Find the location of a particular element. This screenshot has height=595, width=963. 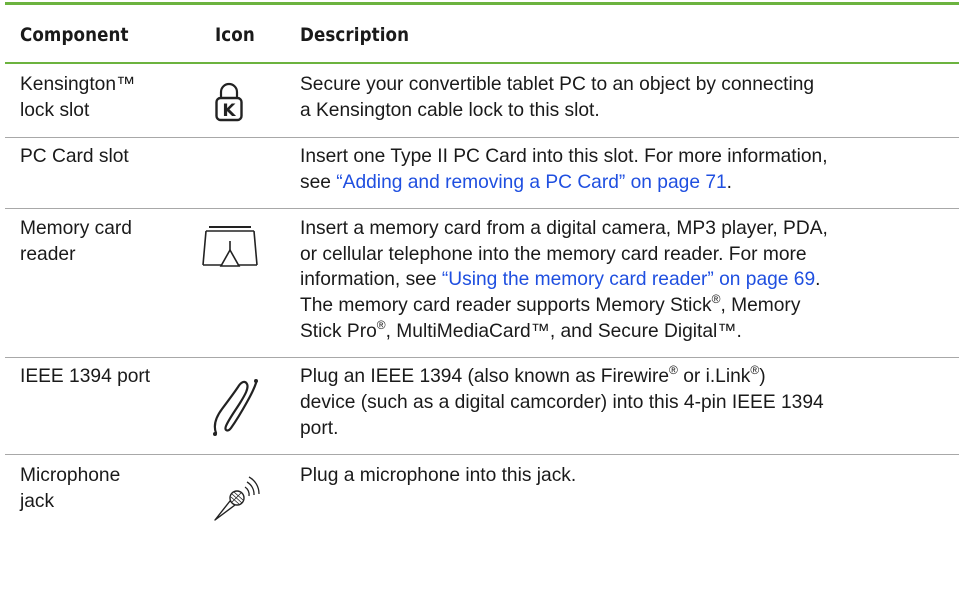

header-description: Description is located at coordinates (355, 35).